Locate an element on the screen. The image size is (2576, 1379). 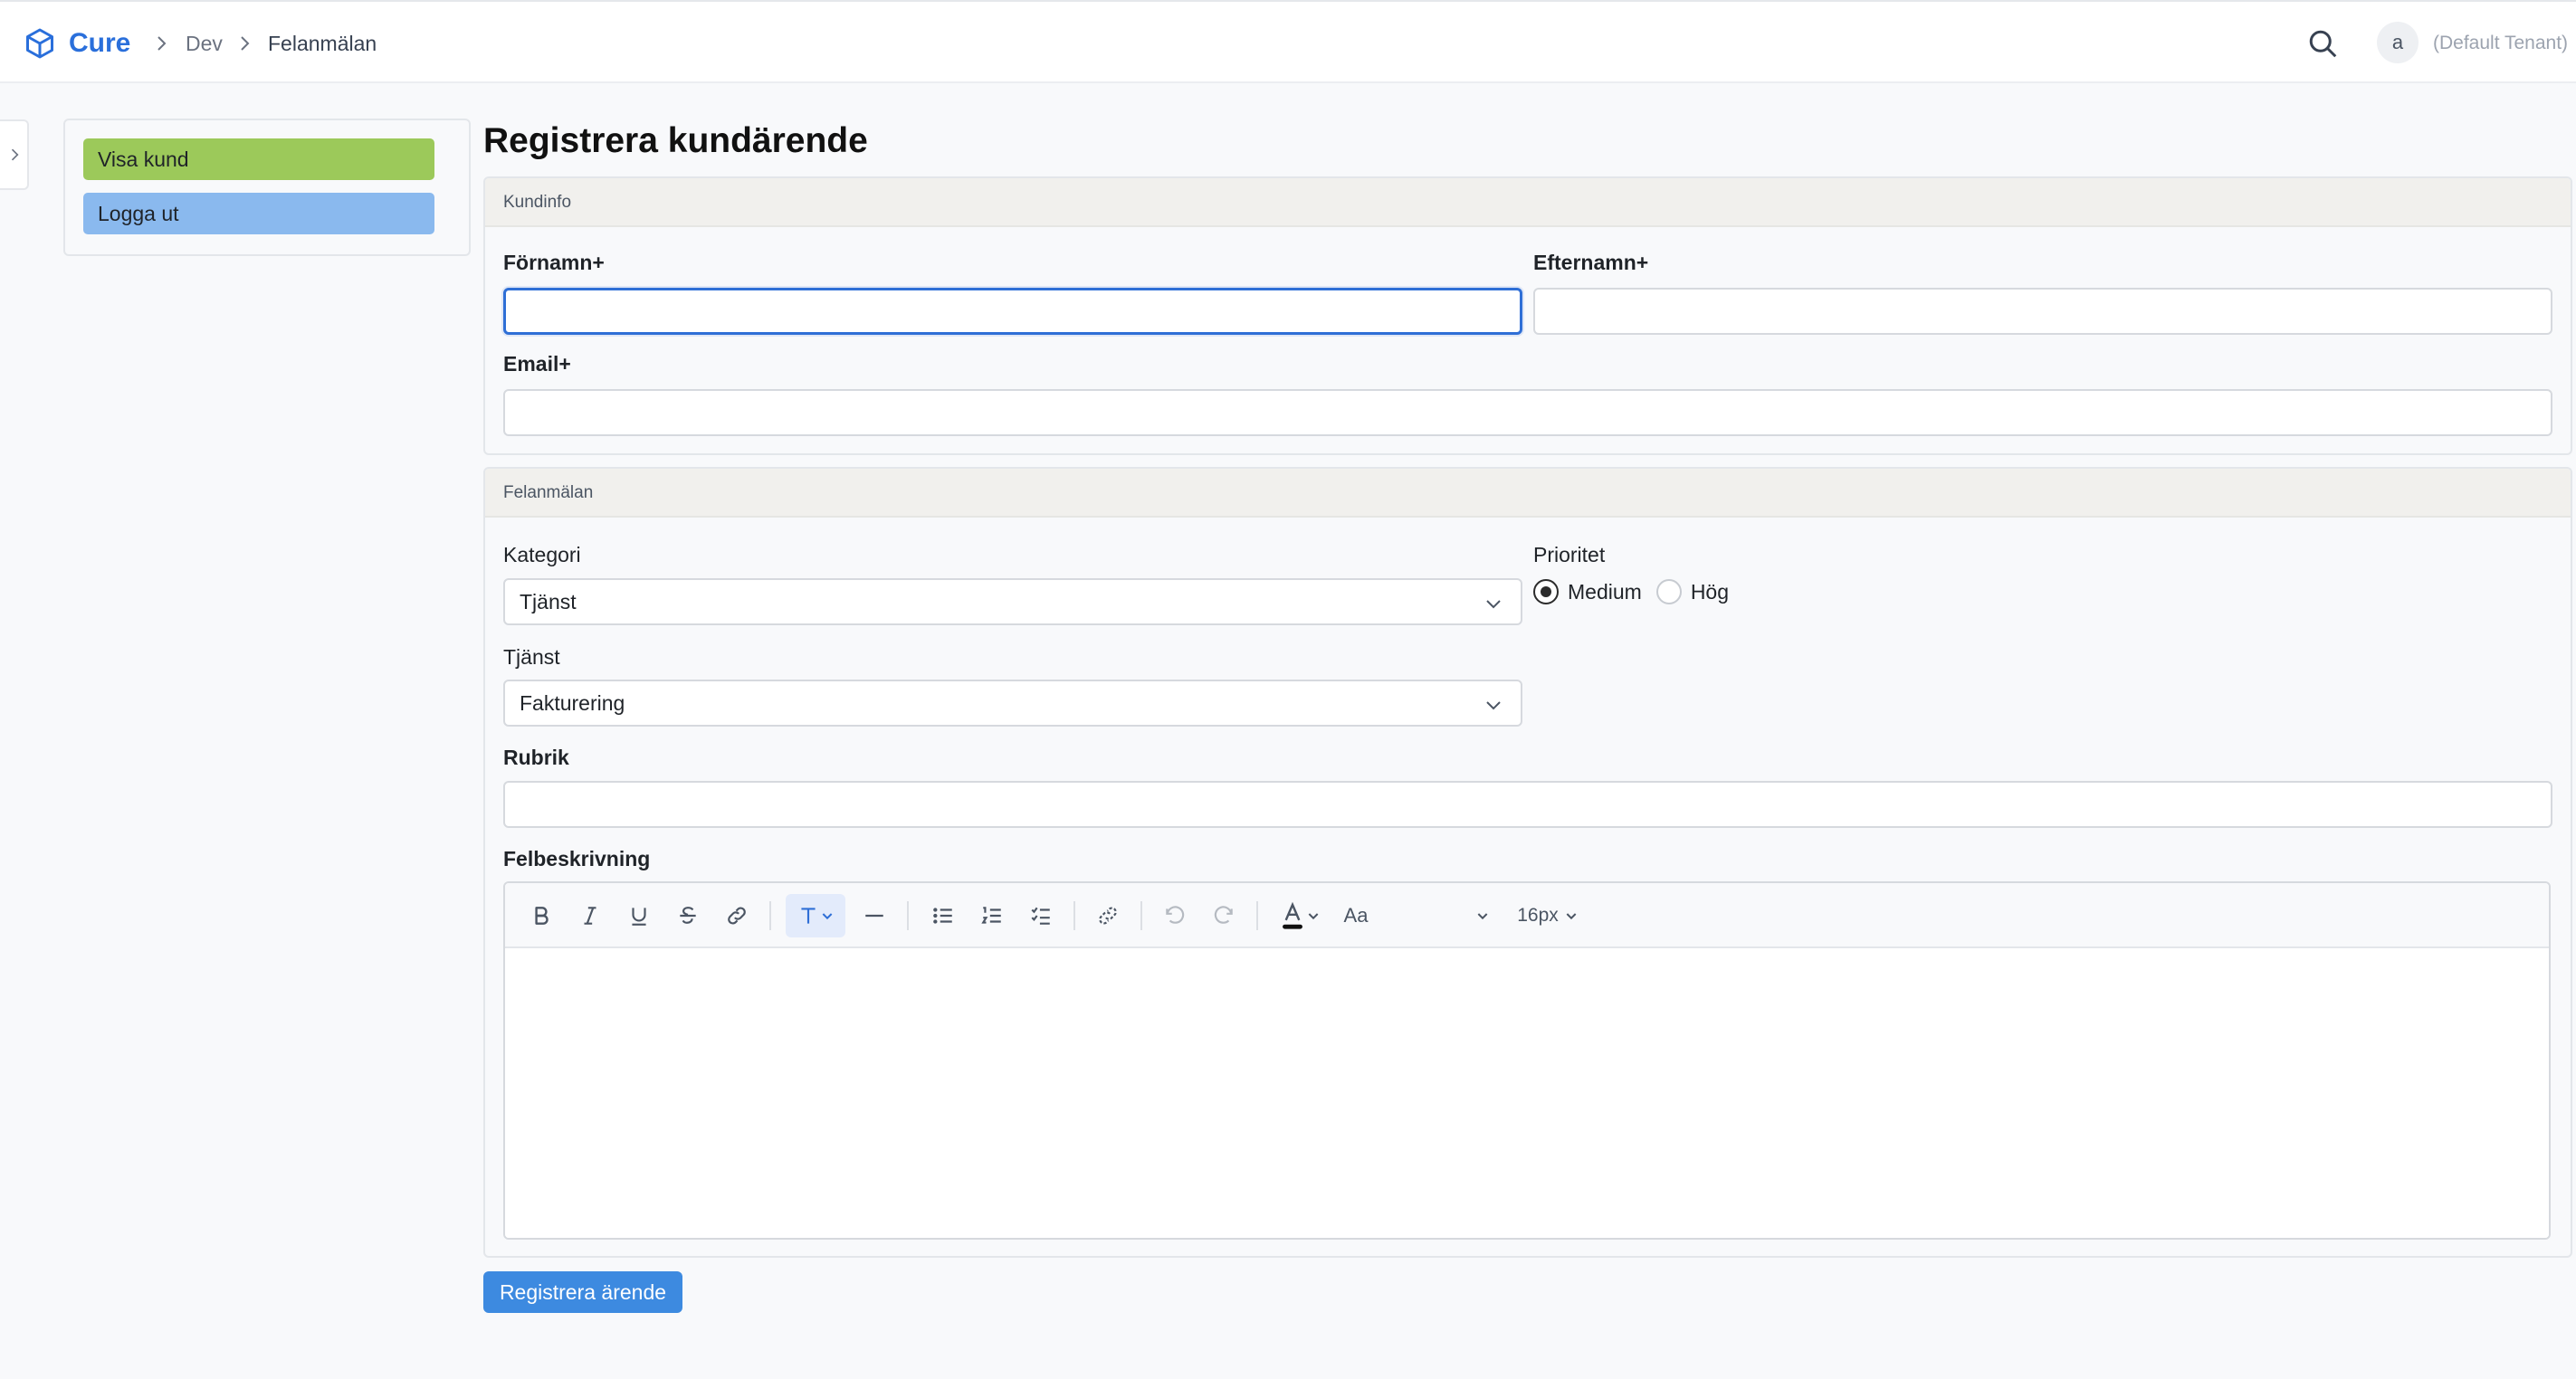
section-heading: Kundinfo is located at coordinates (1528, 202).